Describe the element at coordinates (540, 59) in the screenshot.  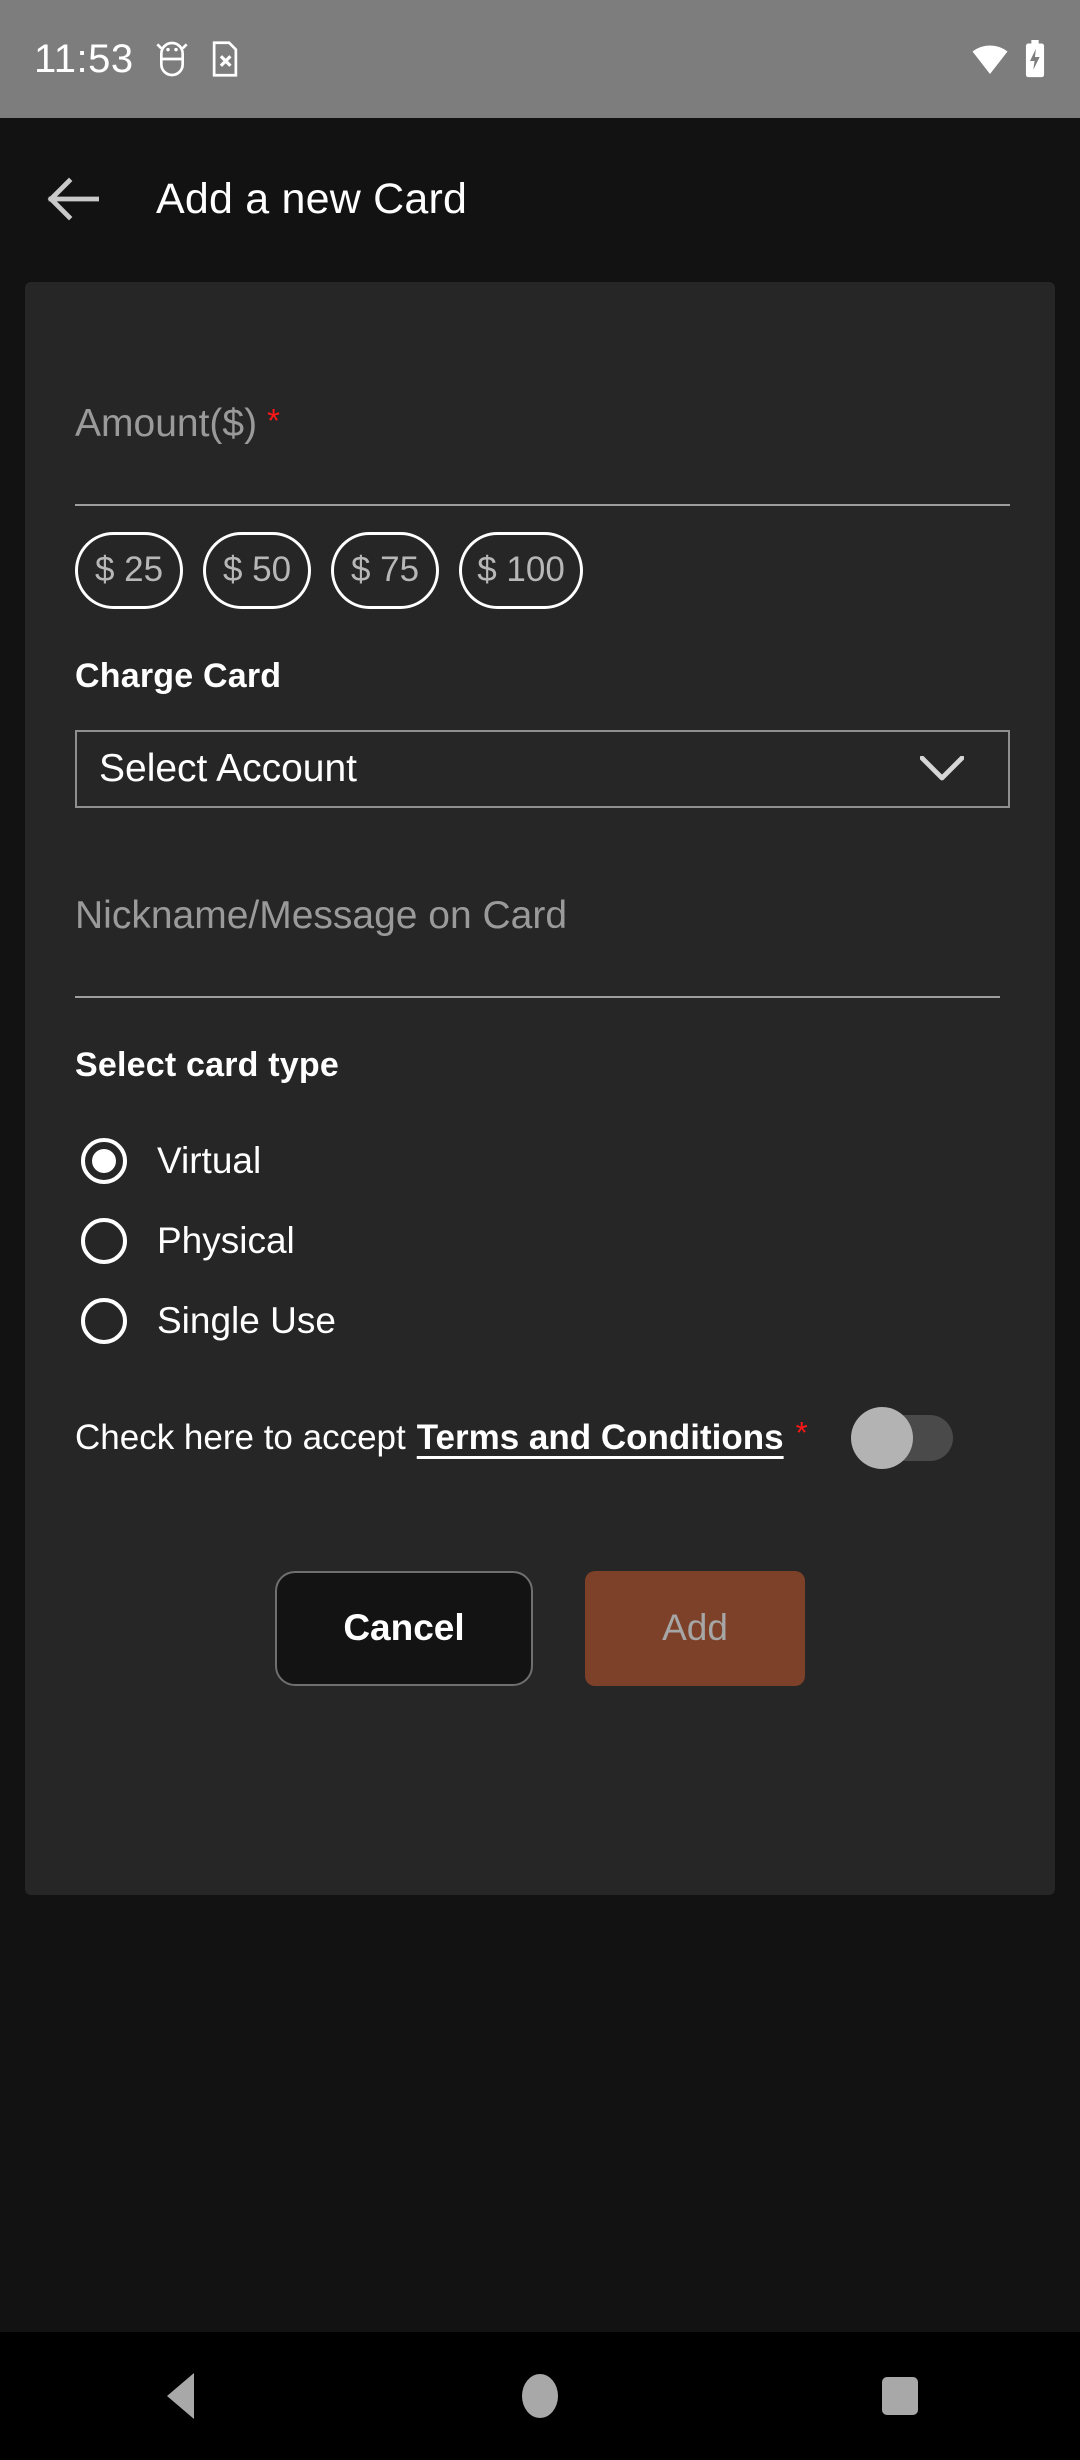
I see `status-bar: 11:53` at that location.